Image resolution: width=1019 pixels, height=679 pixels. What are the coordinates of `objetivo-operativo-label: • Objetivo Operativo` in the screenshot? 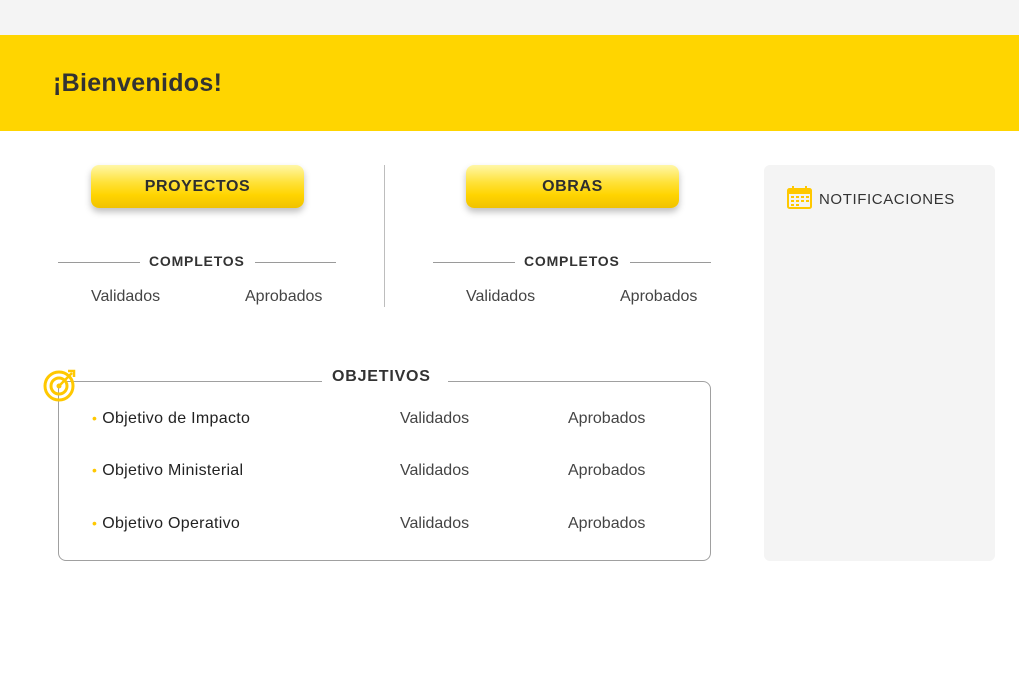 It's located at (166, 524).